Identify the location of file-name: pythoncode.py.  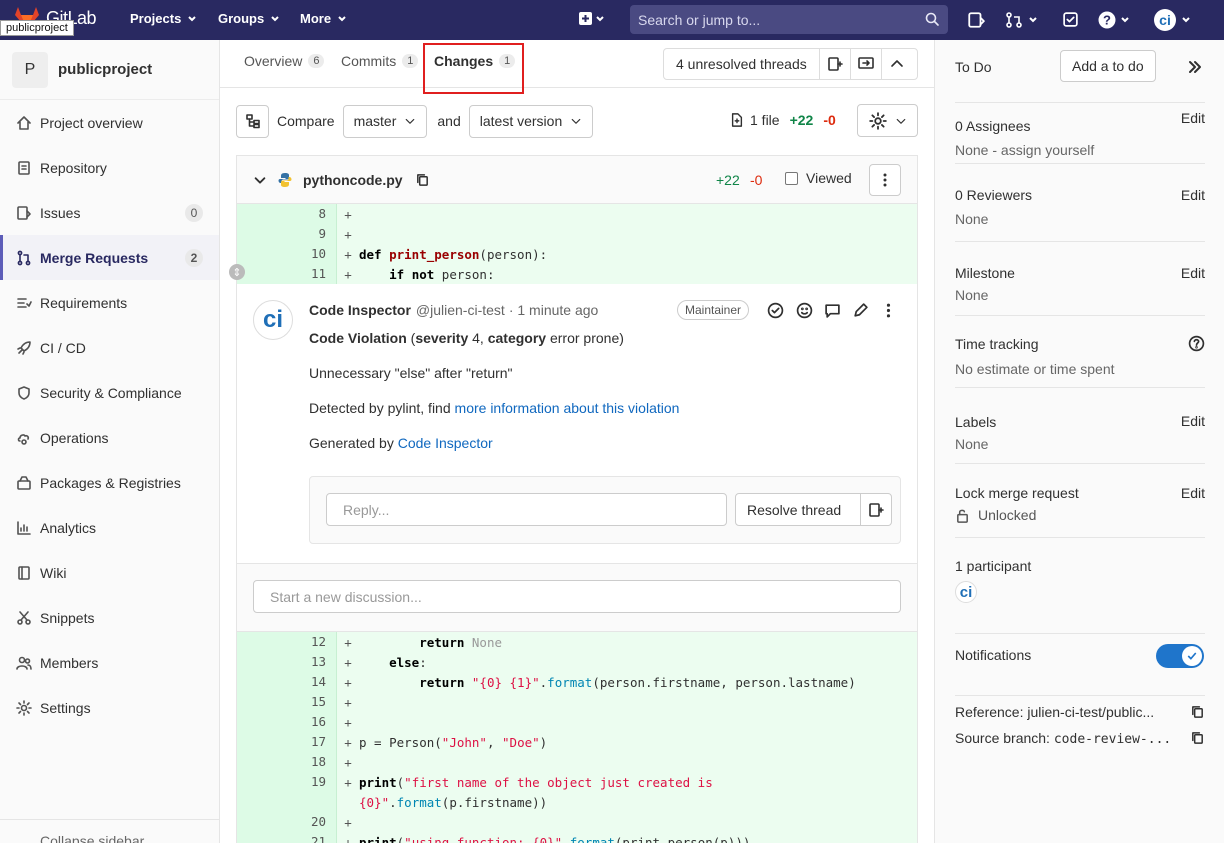
(353, 180).